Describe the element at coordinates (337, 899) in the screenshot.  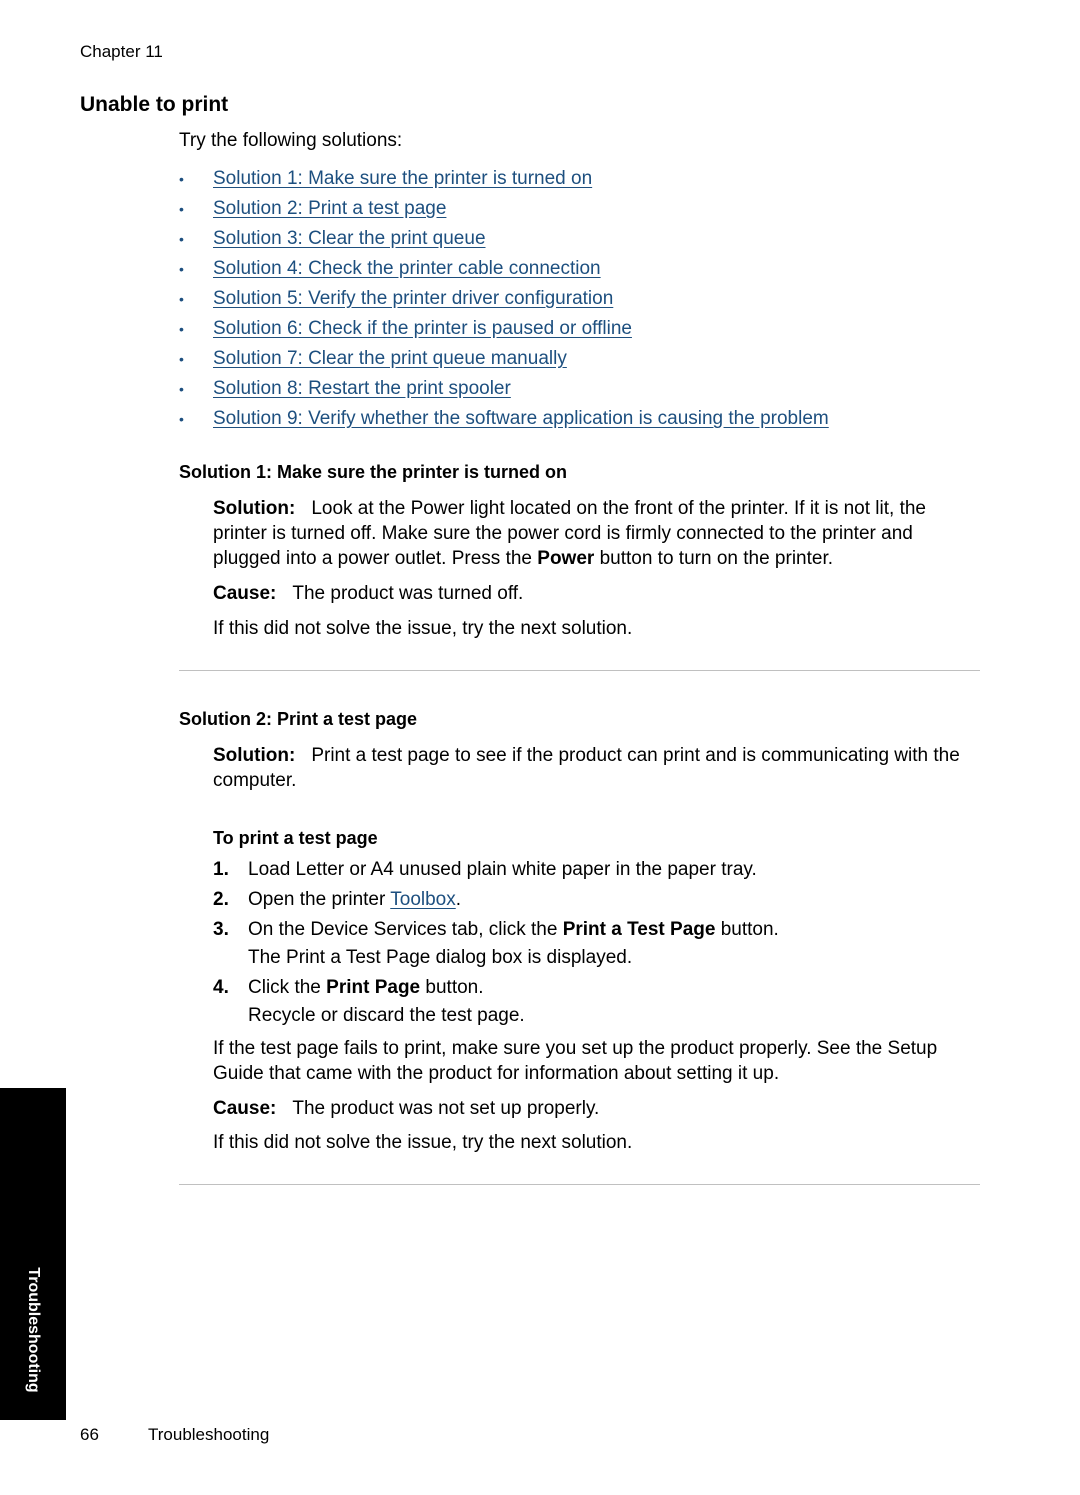
I see `step-item: 2. Open the printer Toolbox.` at that location.